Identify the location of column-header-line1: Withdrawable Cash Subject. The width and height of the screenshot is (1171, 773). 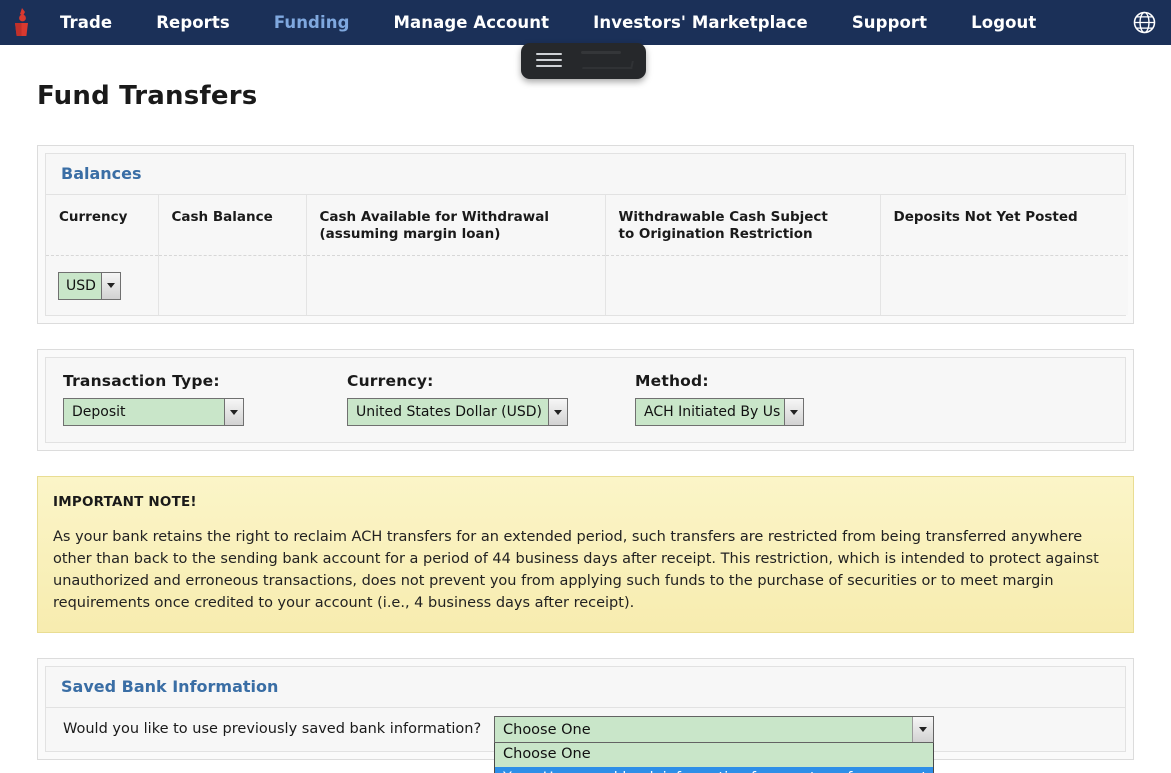
(723, 217).